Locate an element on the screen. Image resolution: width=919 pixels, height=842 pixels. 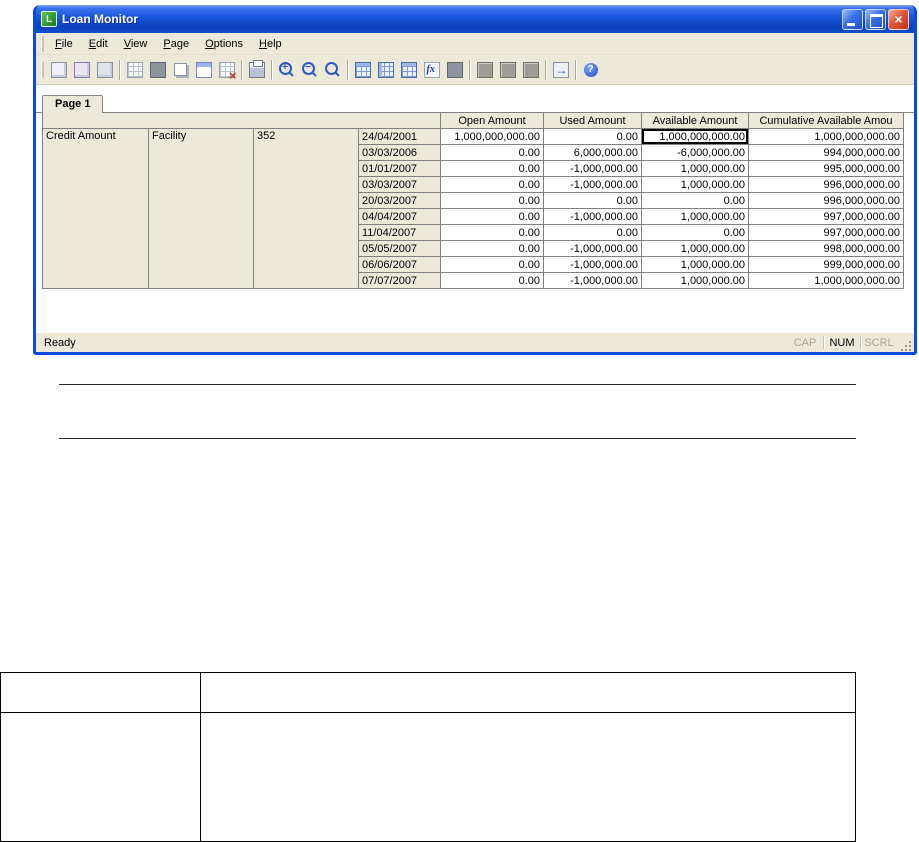
maximize-button is located at coordinates (875, 19).